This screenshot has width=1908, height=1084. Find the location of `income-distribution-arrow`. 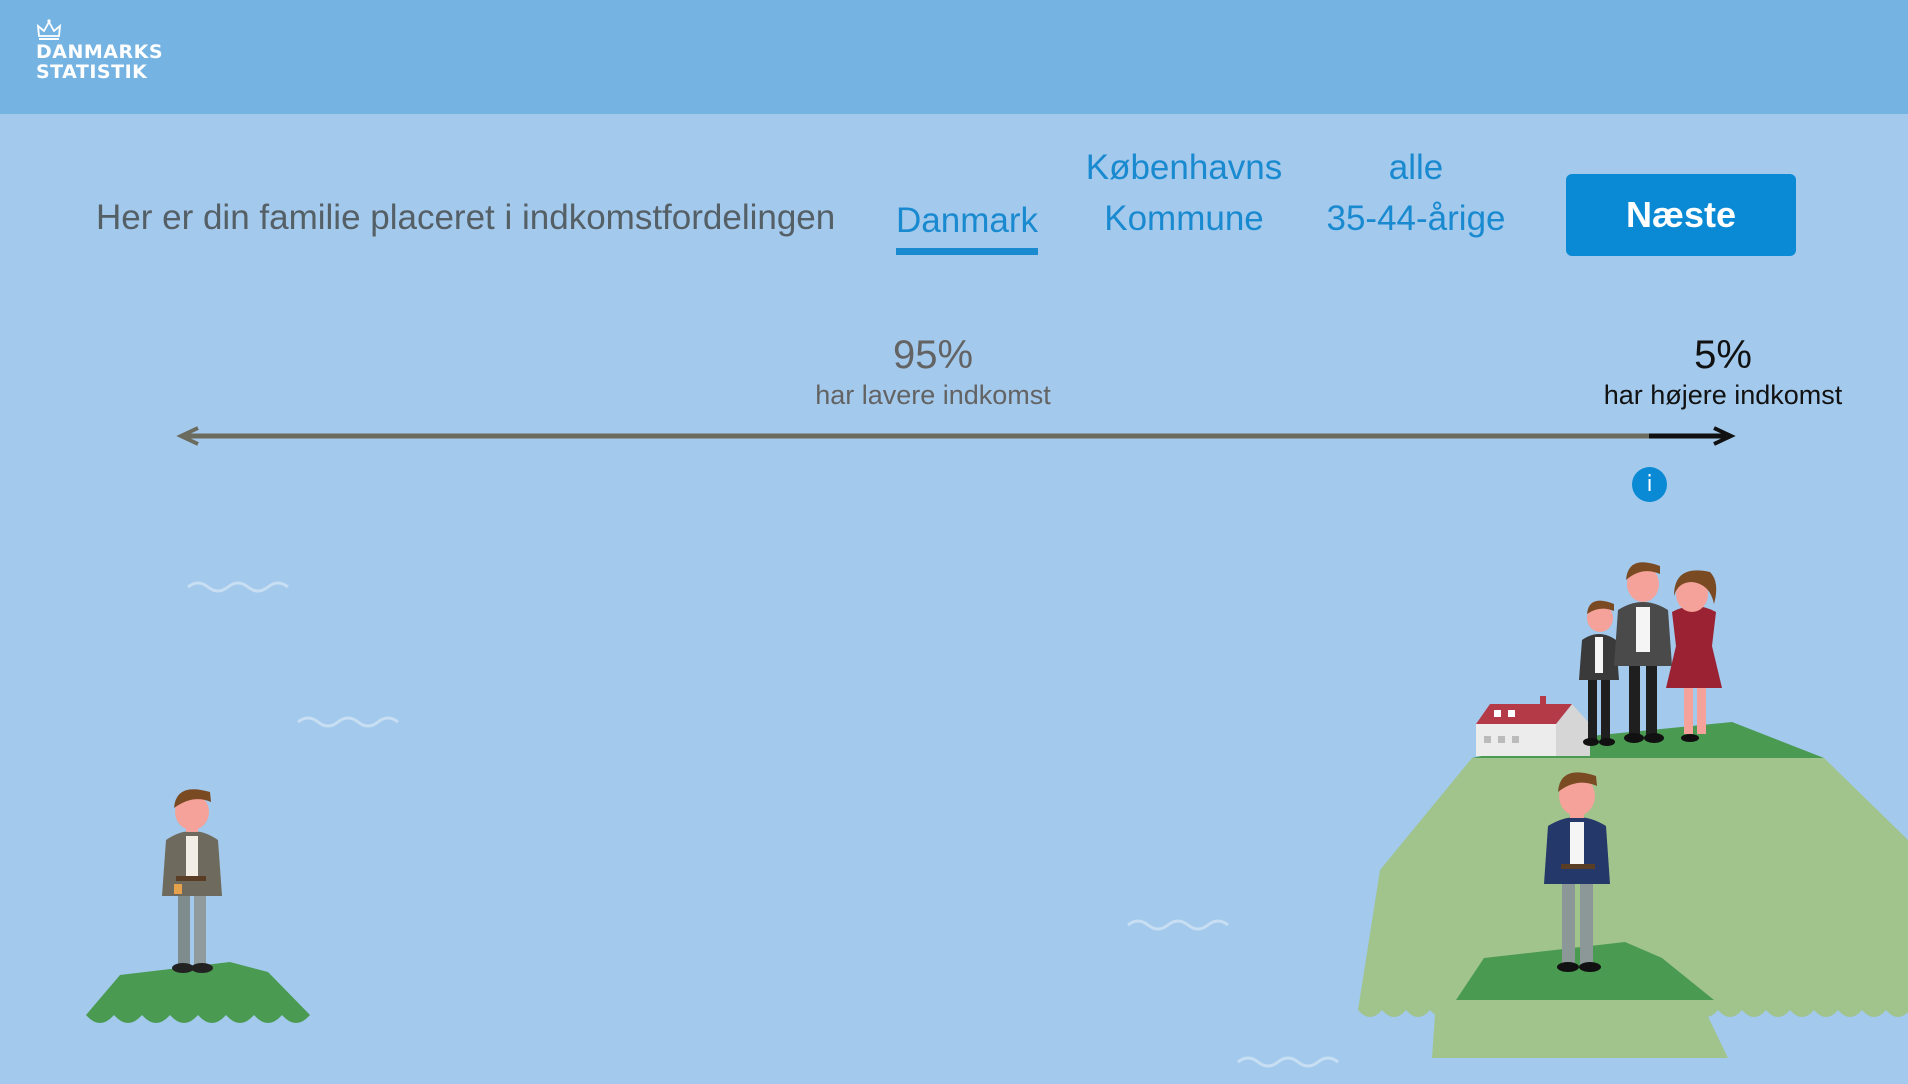

income-distribution-arrow is located at coordinates (956, 436).